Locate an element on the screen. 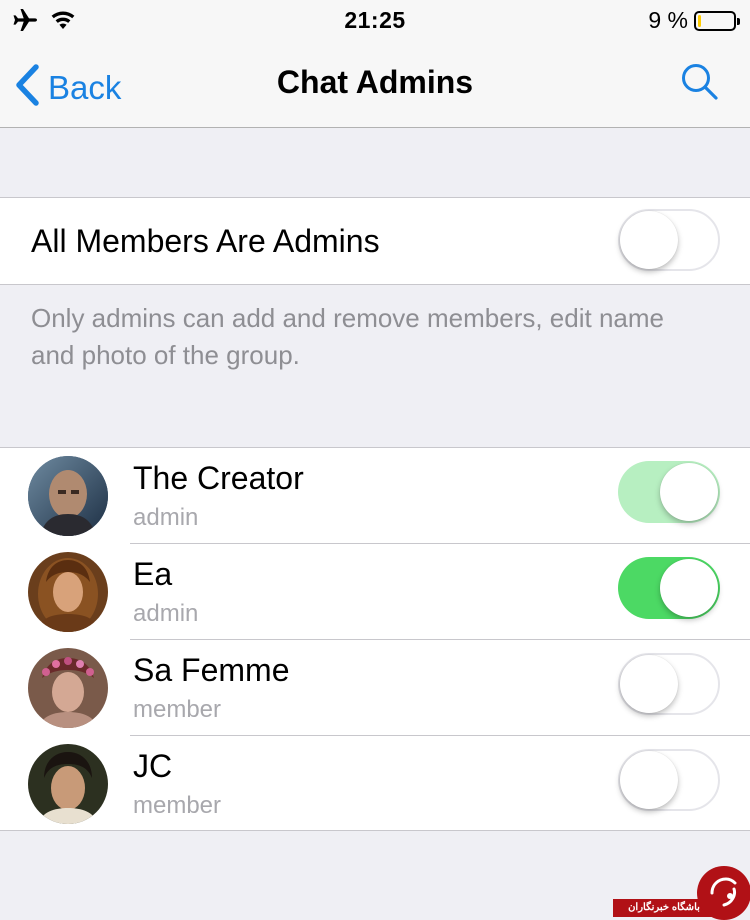 The image size is (750, 920). list-item: The Creator admin is located at coordinates (375, 496).